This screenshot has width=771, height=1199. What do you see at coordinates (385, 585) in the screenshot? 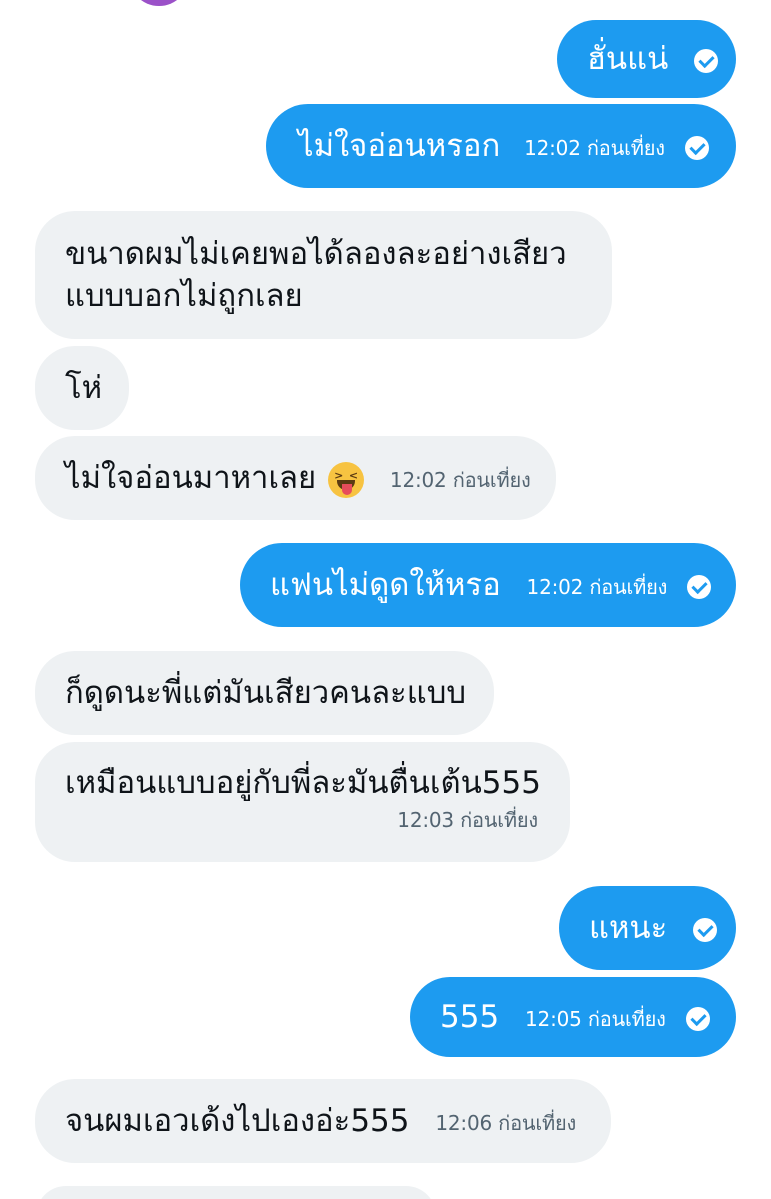
I see `message-text: แฟนไม่ดูดให้หรอ` at bounding box center [385, 585].